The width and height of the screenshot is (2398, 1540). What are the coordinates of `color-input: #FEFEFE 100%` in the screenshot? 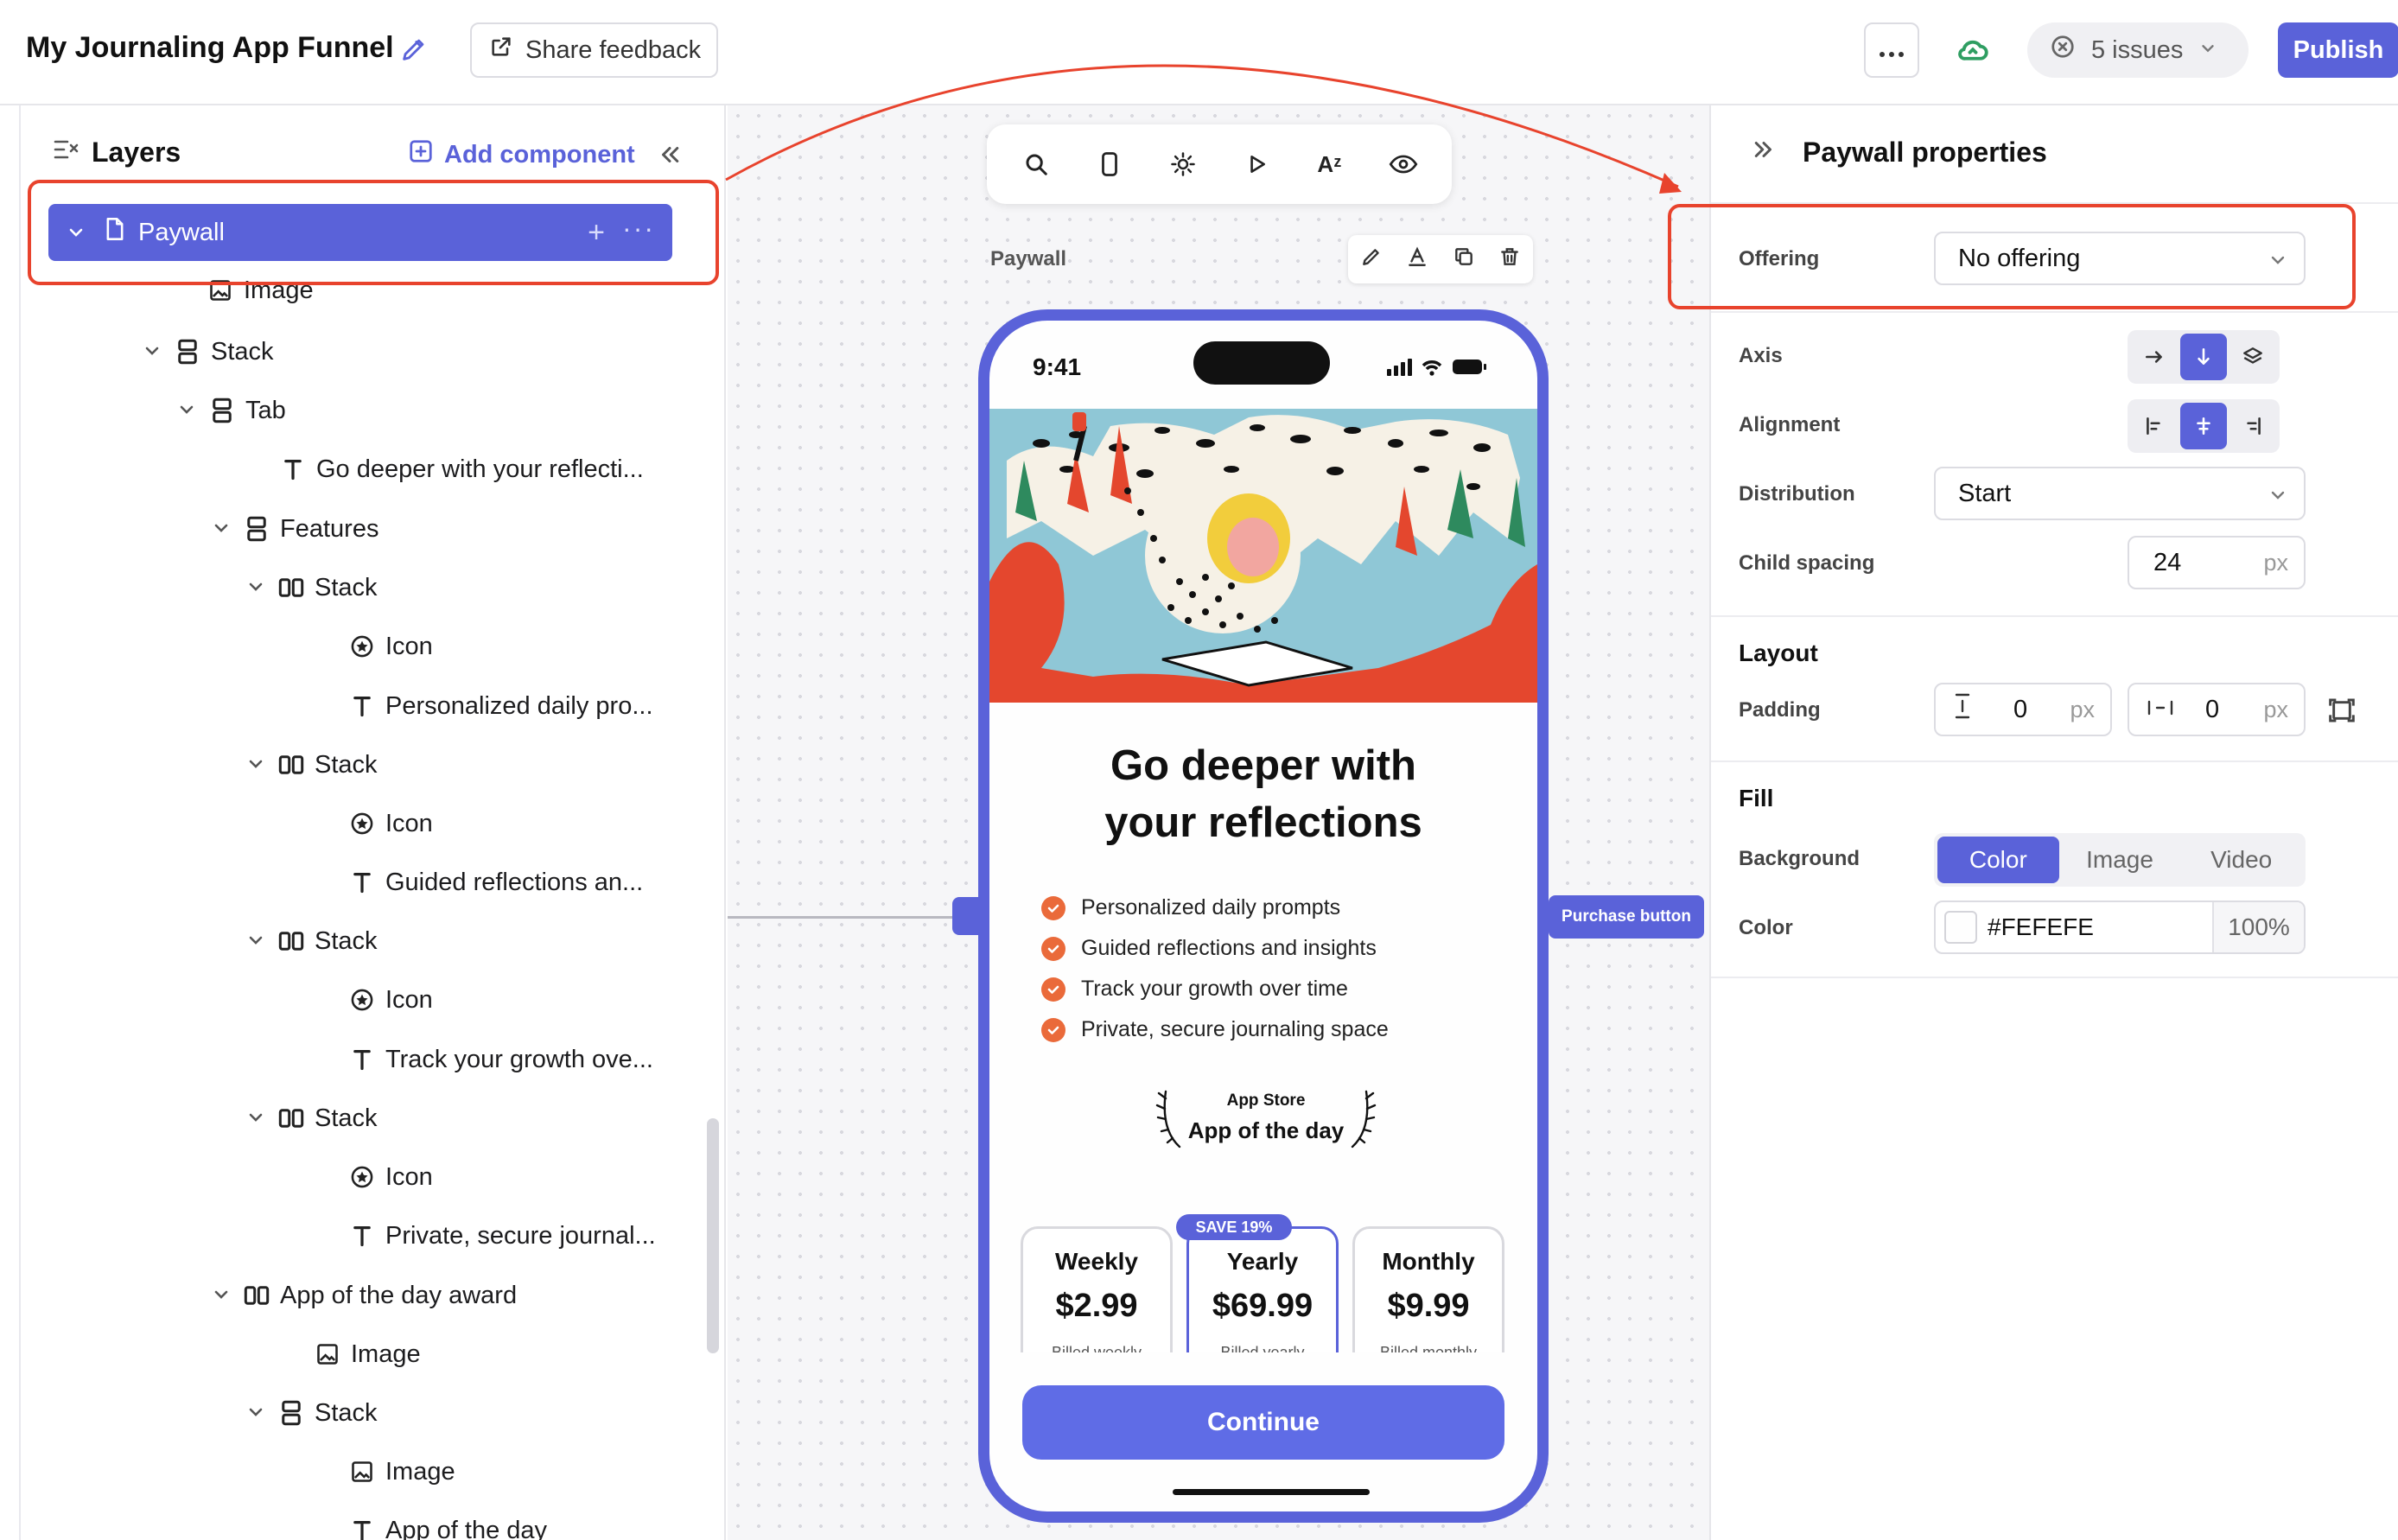 It's located at (2120, 927).